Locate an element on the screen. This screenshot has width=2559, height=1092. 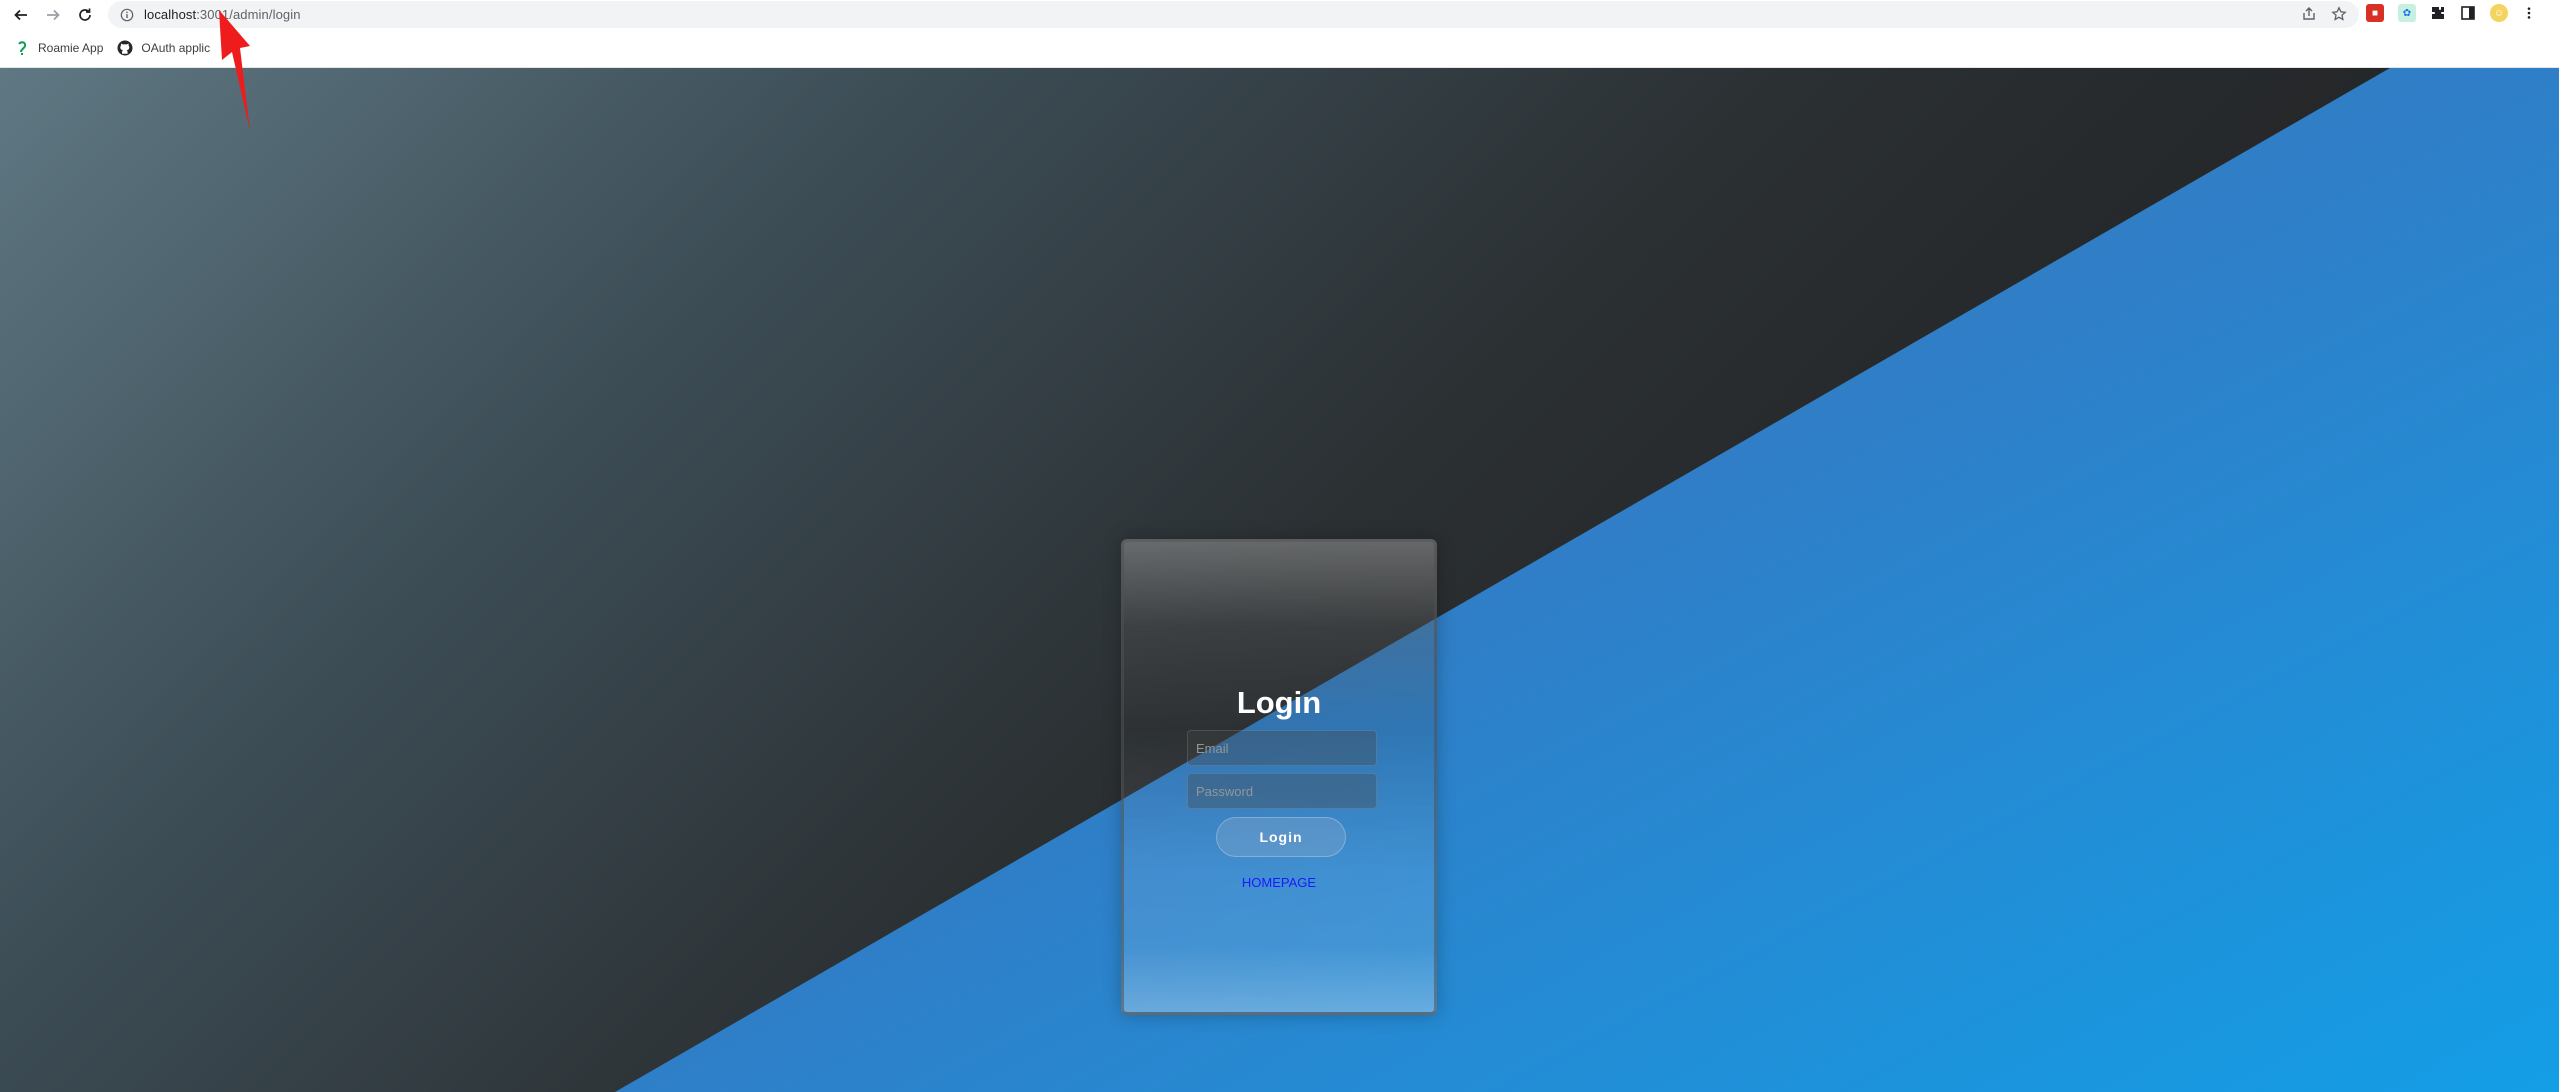
login-title: Login is located at coordinates (1279, 702).